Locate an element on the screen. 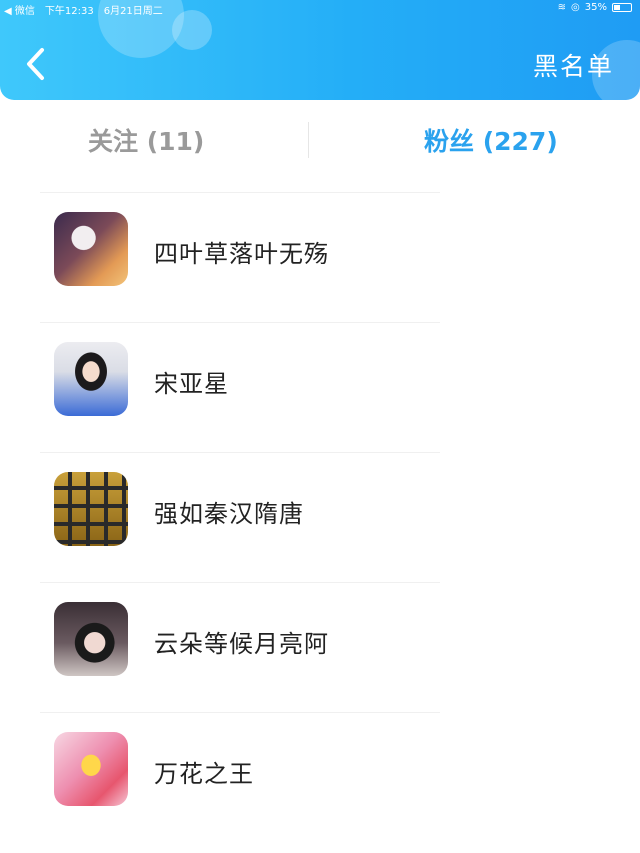 The image size is (640, 853). decor-bubble is located at coordinates (192, 30).